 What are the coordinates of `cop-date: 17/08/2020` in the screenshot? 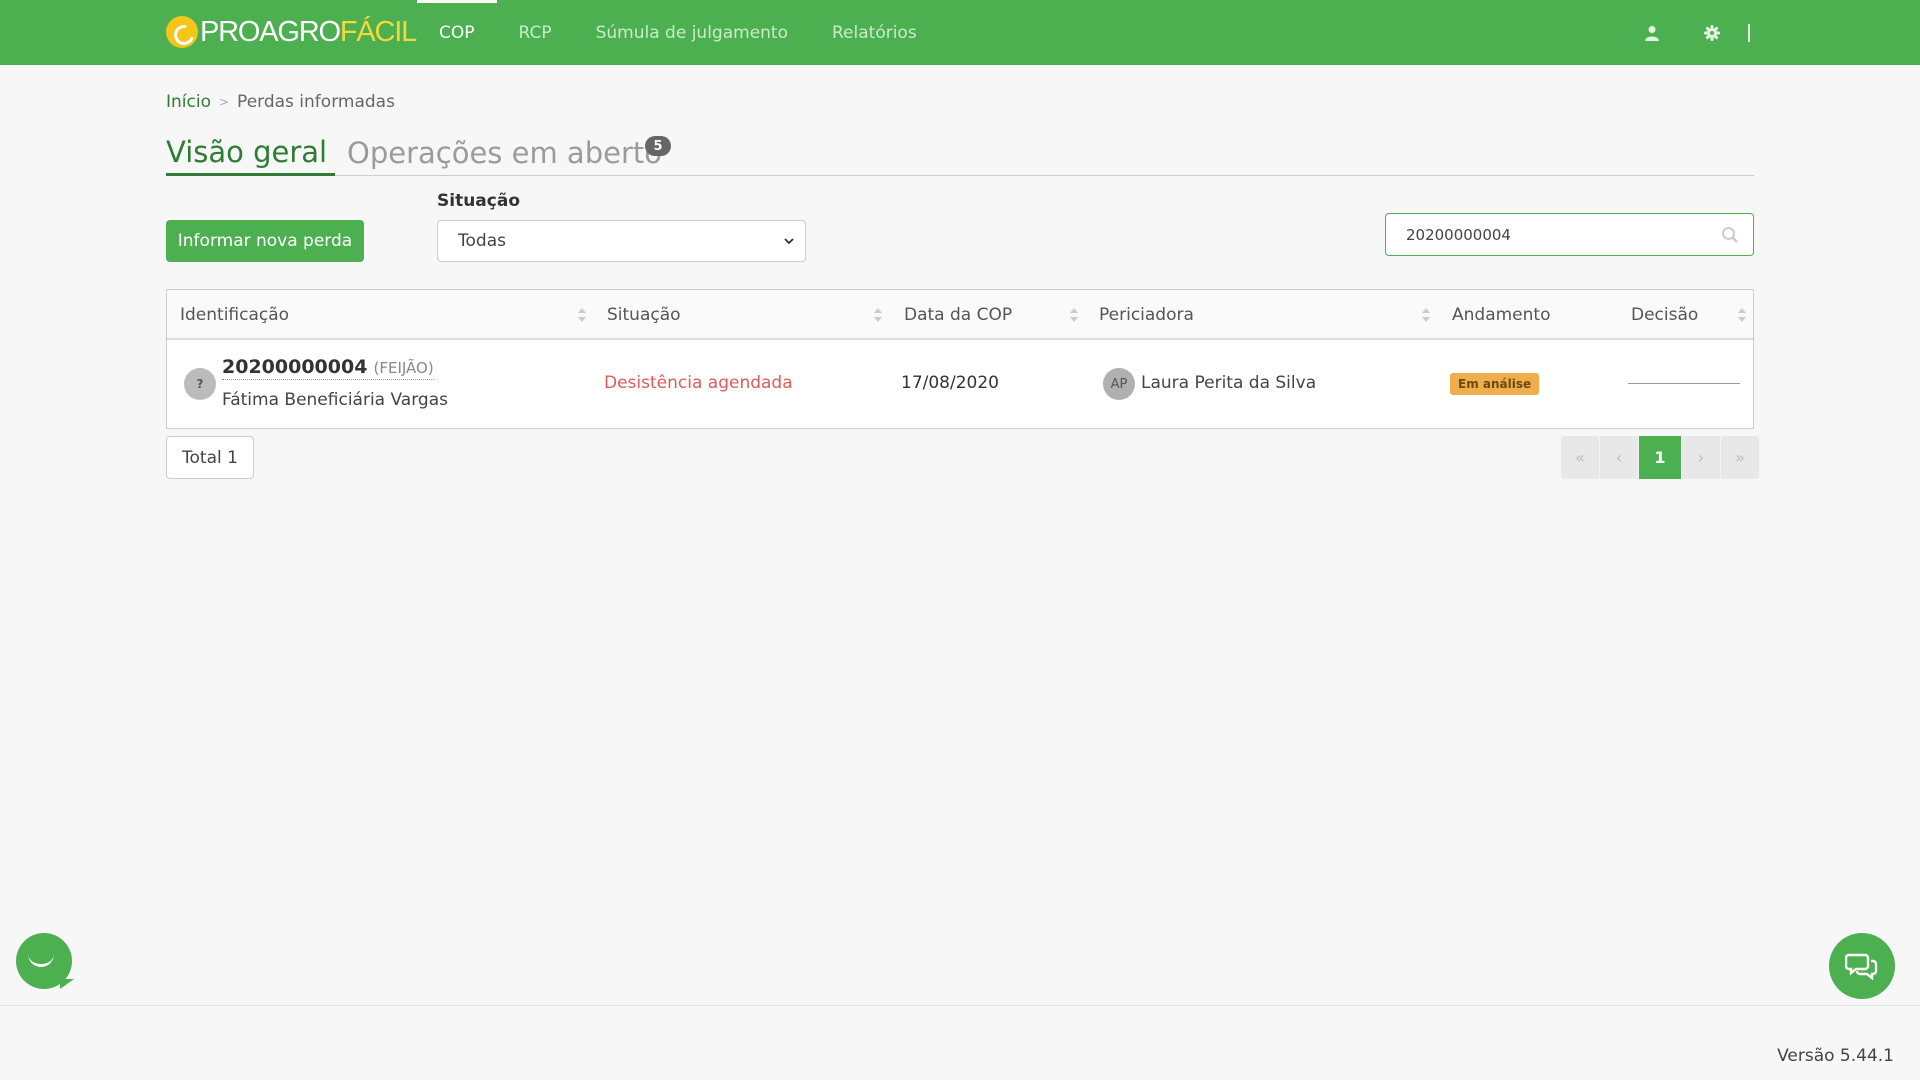 It's located at (950, 383).